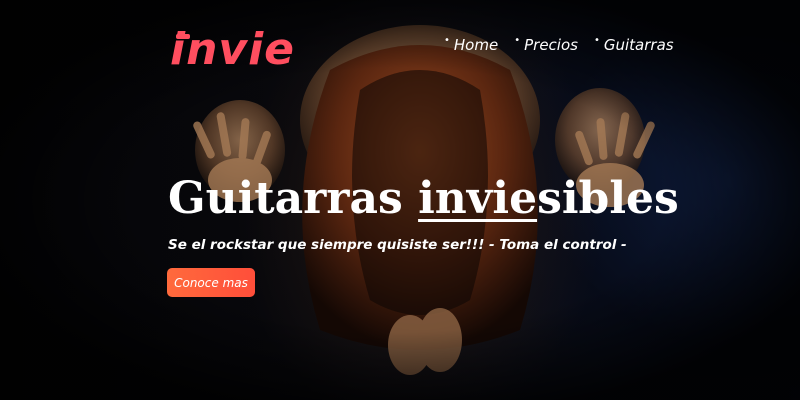  Describe the element at coordinates (478, 198) in the screenshot. I see `hero-title-underlined: invie` at that location.